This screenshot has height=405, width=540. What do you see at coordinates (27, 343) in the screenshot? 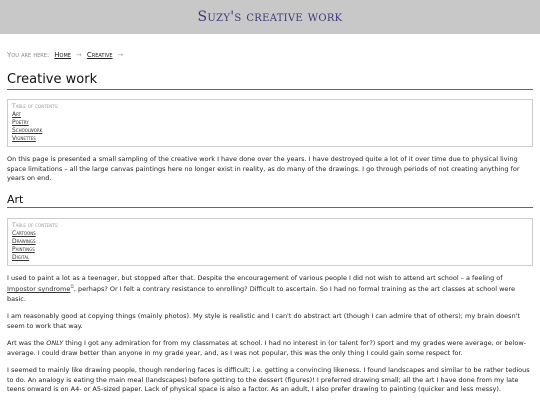
I see `text-span: Art was the` at bounding box center [27, 343].